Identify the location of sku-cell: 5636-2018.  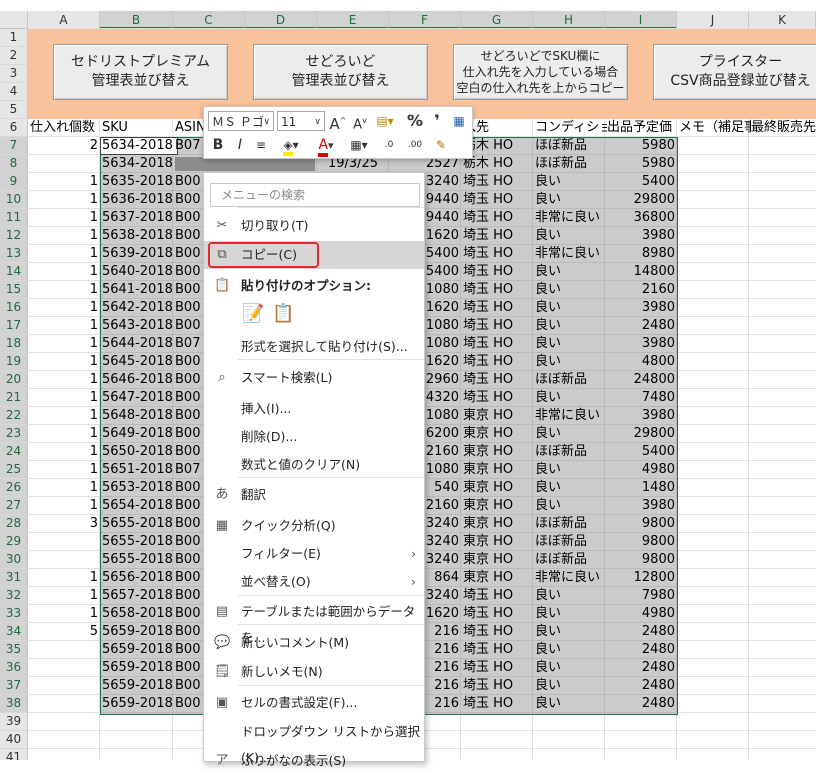
(137, 200).